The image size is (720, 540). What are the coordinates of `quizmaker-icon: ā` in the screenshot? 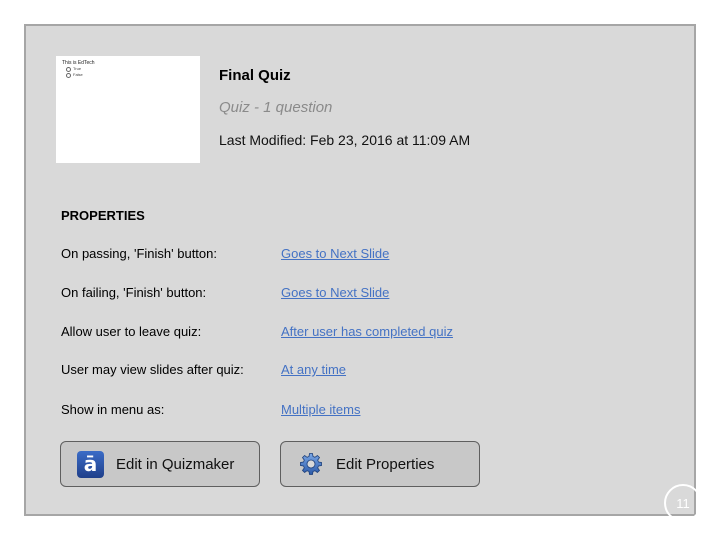 It's located at (90, 464).